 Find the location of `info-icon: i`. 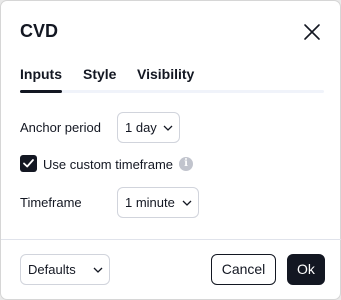

info-icon: i is located at coordinates (186, 164).